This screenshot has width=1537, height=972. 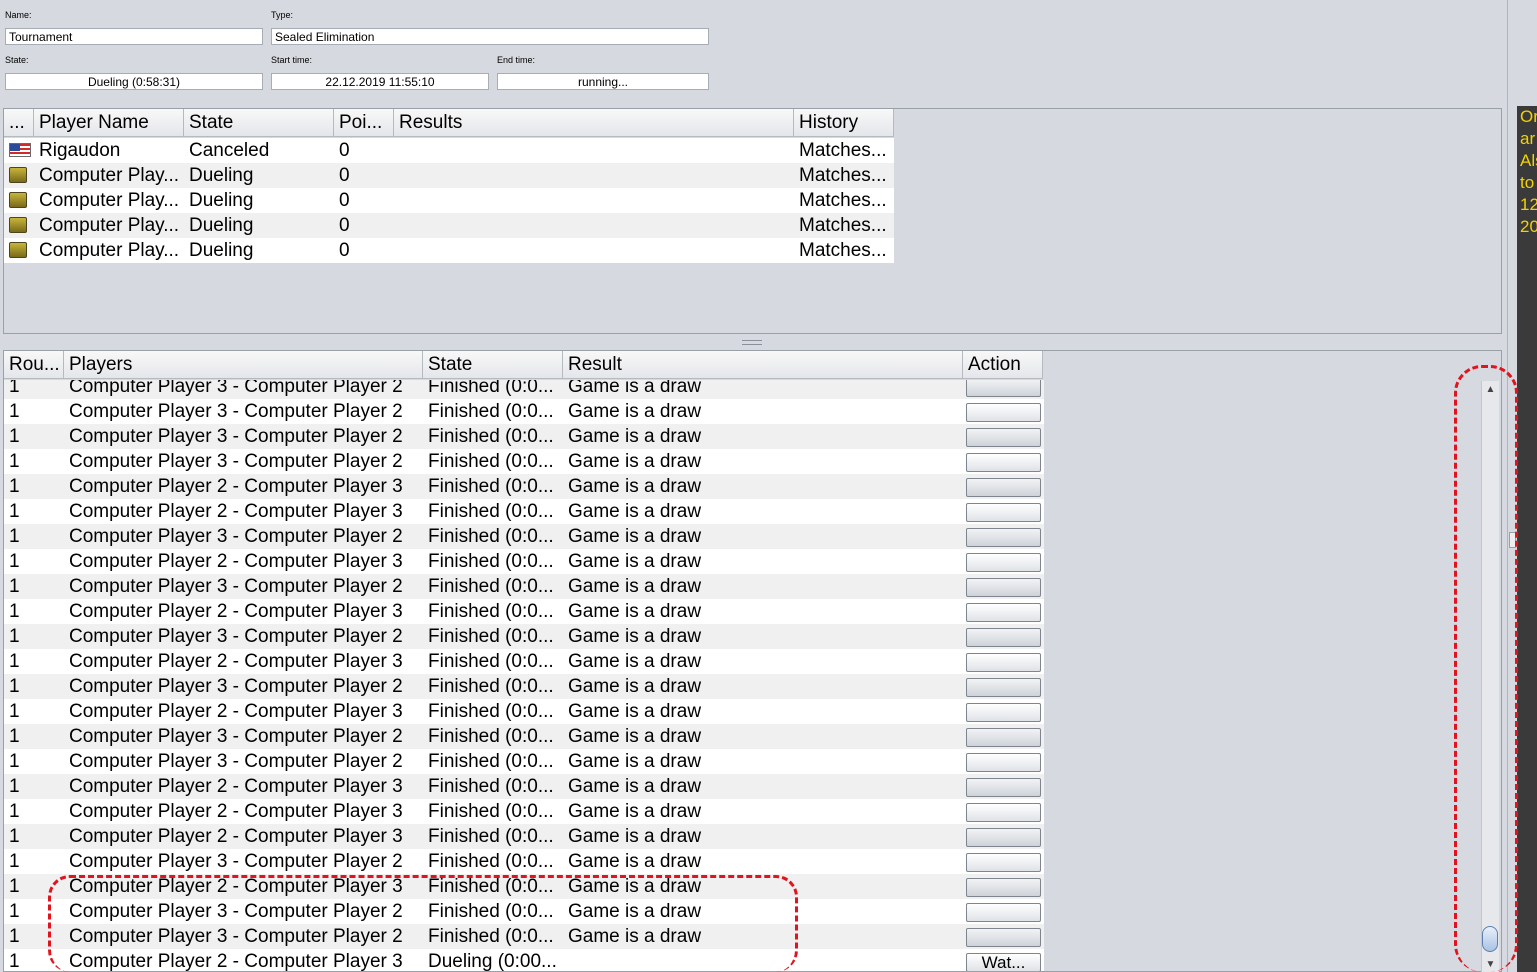 I want to click on chat-line: Als, so click(x=1528, y=160).